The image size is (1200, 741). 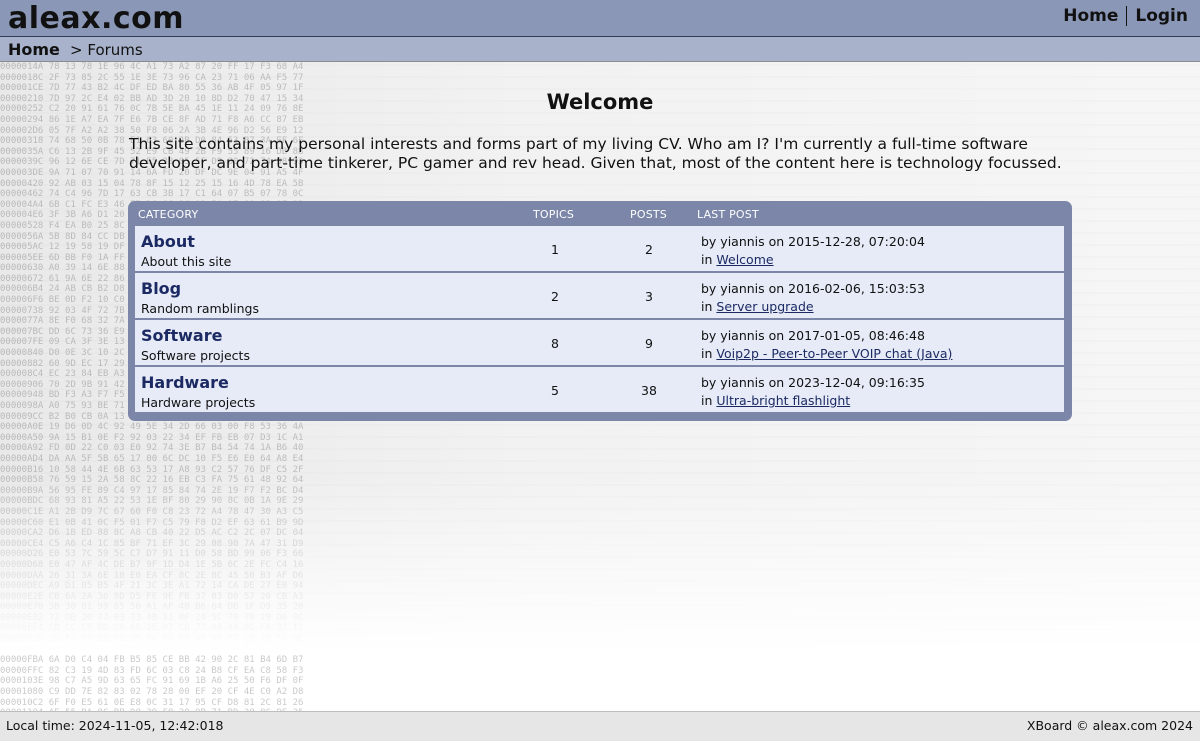 What do you see at coordinates (34, 49) in the screenshot?
I see `breadcrumb-home-link: Home` at bounding box center [34, 49].